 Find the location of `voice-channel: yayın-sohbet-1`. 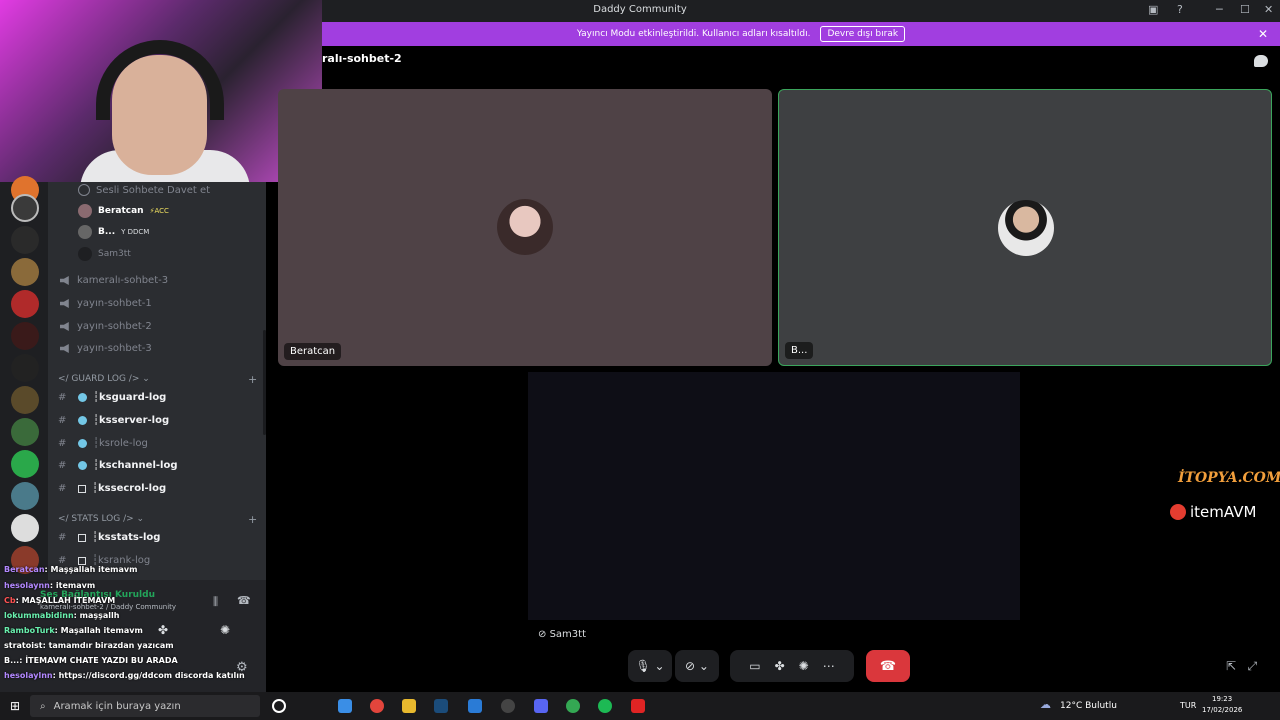

voice-channel: yayın-sohbet-1 is located at coordinates (106, 303).